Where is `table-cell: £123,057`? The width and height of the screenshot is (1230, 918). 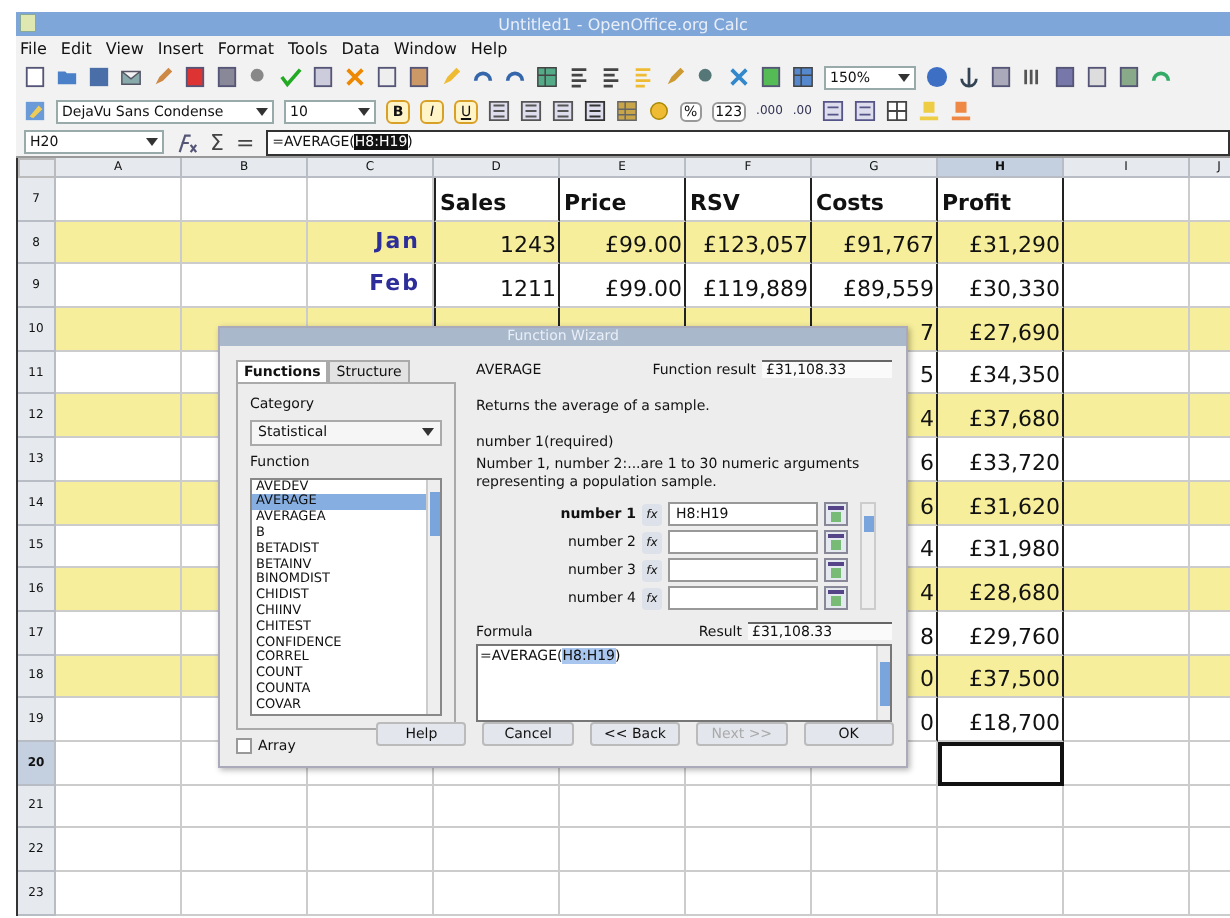 table-cell: £123,057 is located at coordinates (749, 243).